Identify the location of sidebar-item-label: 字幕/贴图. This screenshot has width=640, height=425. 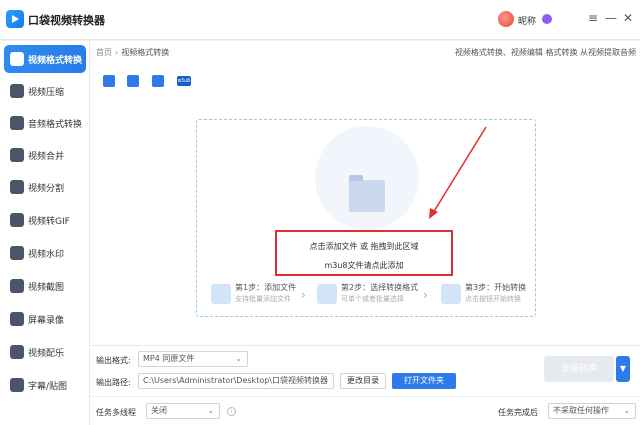
(48, 387).